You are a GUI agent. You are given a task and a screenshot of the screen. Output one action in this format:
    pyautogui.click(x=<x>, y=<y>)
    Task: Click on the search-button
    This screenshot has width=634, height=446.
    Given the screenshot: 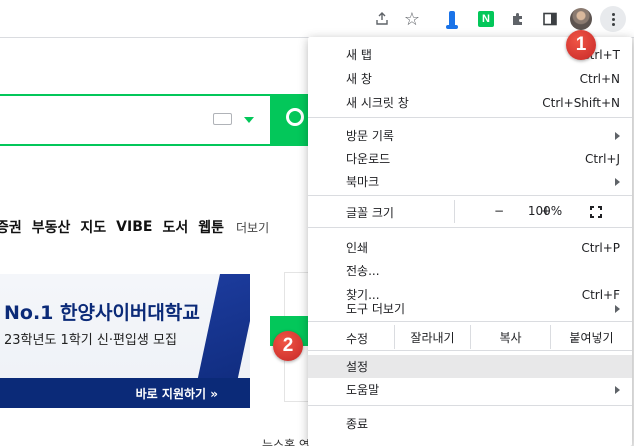 What is the action you would take?
    pyautogui.click(x=291, y=120)
    